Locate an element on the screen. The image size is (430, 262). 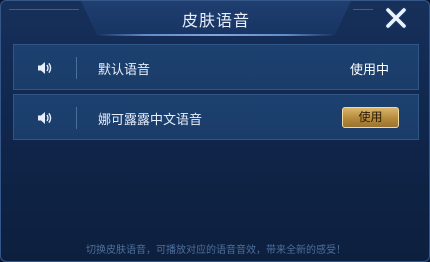
close-button is located at coordinates (396, 19).